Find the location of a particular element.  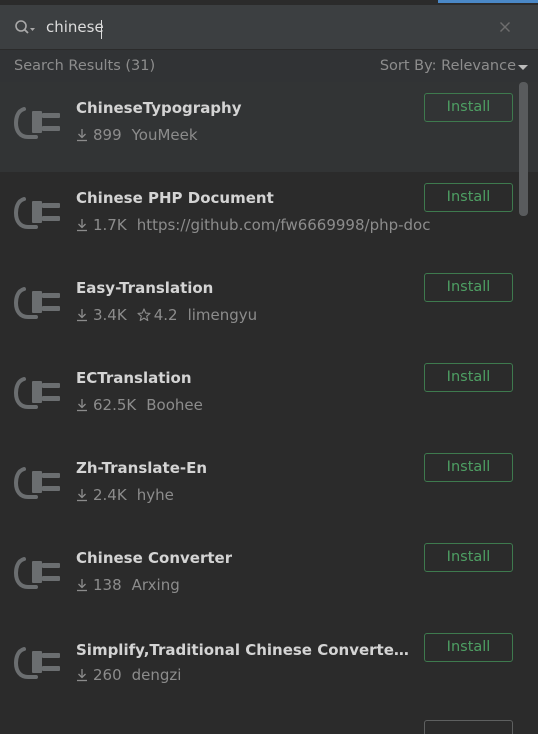

download-count: 62.5K is located at coordinates (115, 405).